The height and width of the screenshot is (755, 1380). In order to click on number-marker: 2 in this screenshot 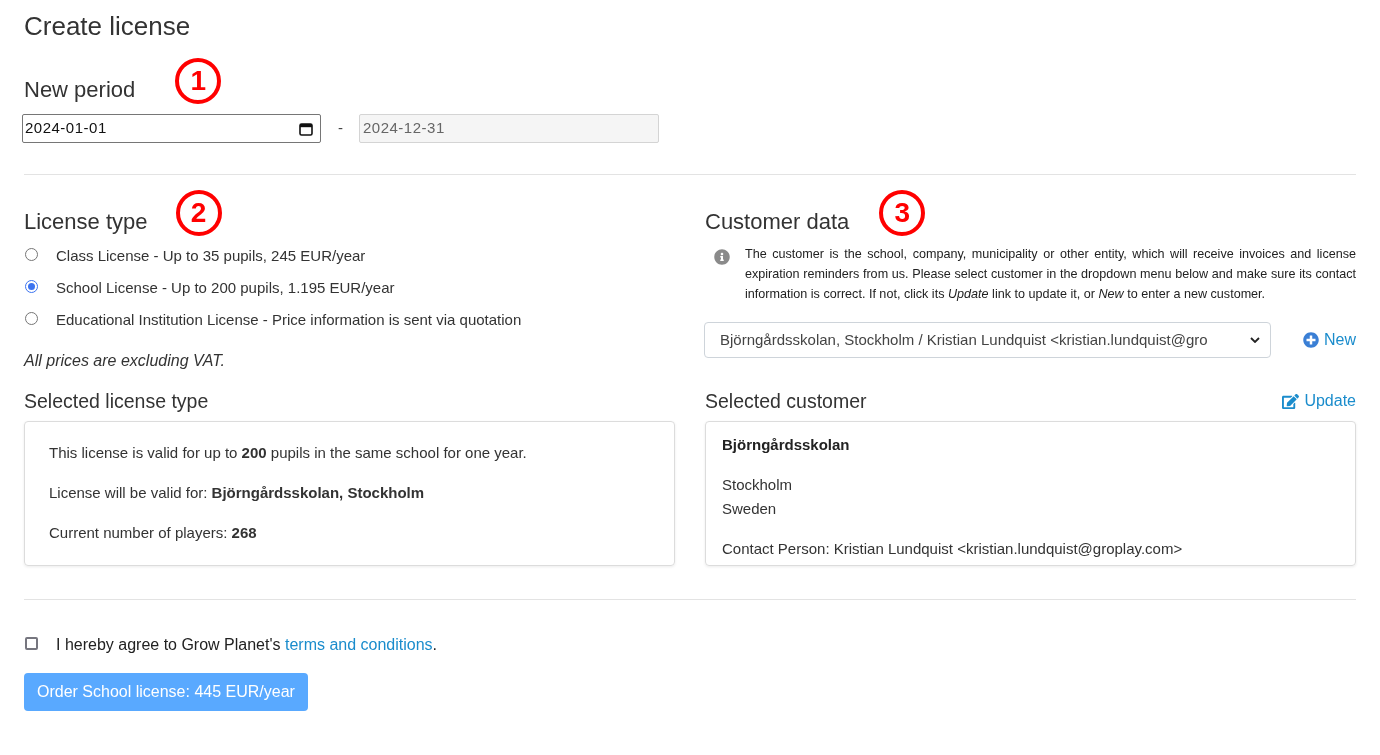, I will do `click(198, 213)`.